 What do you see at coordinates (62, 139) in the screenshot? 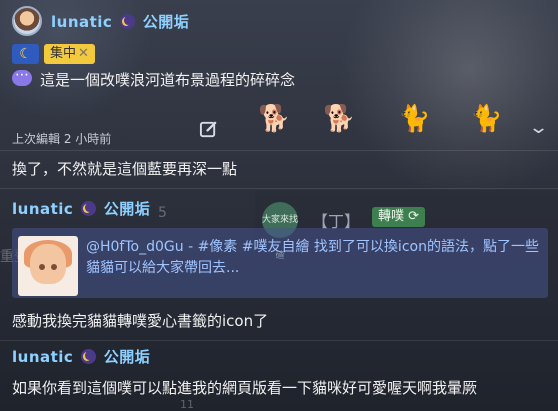
I see `edited-timestamp: 上次編輯 2 小時前` at bounding box center [62, 139].